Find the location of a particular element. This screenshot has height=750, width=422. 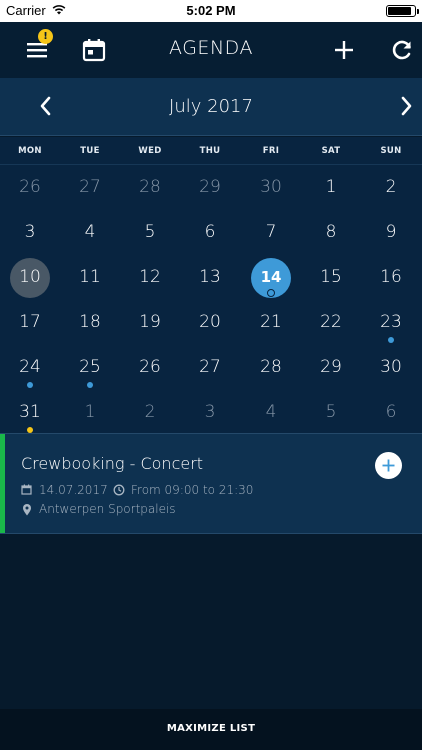

weekday-label: THU is located at coordinates (210, 151).